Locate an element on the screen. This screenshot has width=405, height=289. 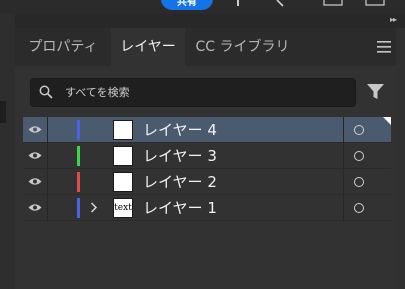
hamburger-menu-icon is located at coordinates (384, 47).